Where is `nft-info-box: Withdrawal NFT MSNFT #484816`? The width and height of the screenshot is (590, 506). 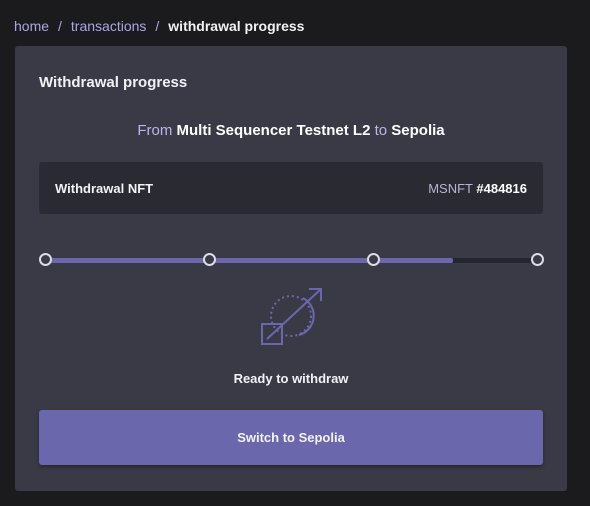 nft-info-box: Withdrawal NFT MSNFT #484816 is located at coordinates (291, 188).